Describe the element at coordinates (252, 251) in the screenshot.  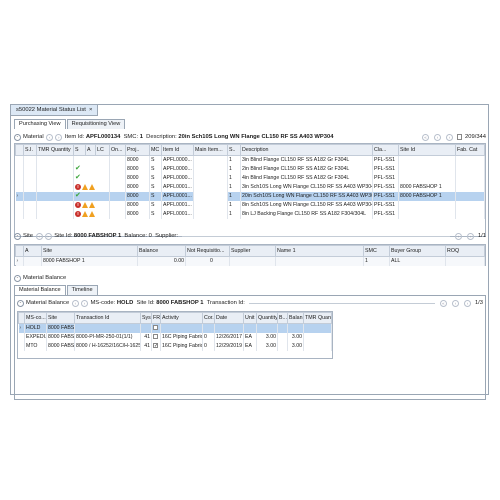
I see `col-supplier: Supplier` at that location.